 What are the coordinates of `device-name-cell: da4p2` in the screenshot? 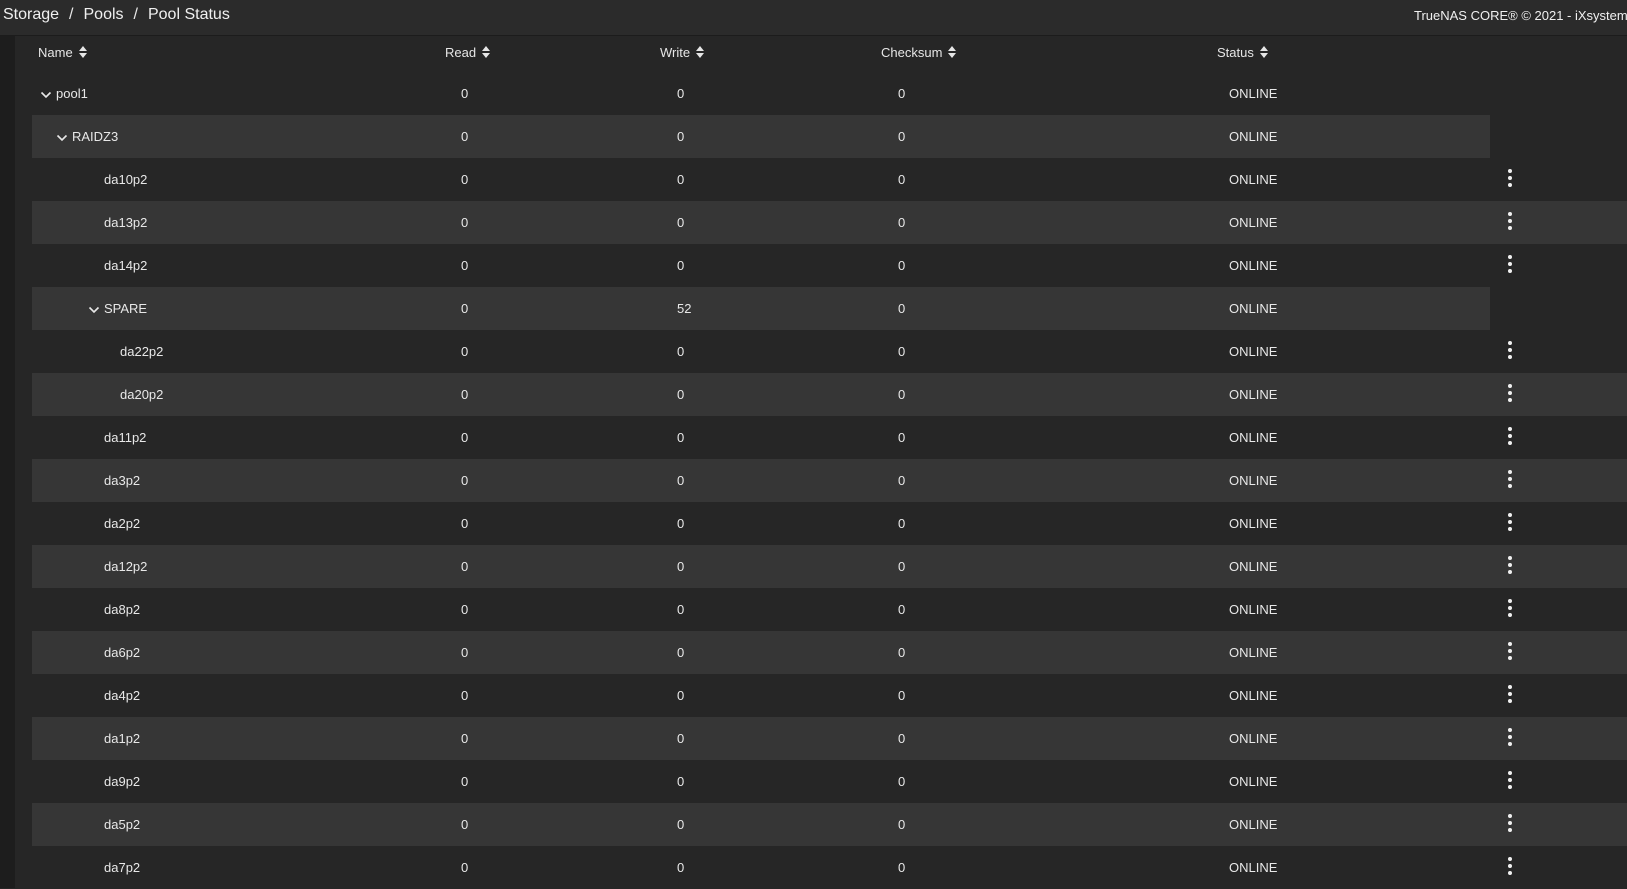 It's located at (122, 695).